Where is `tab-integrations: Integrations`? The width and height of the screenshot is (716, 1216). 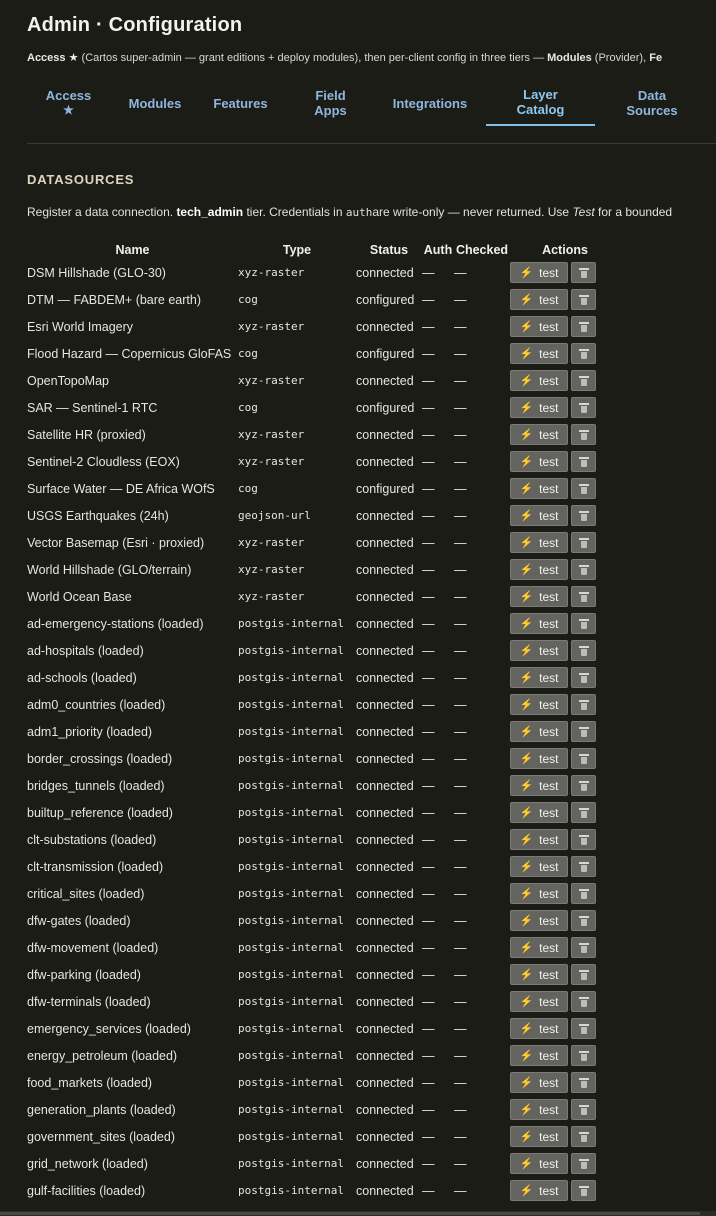
tab-integrations: Integrations is located at coordinates (430, 103).